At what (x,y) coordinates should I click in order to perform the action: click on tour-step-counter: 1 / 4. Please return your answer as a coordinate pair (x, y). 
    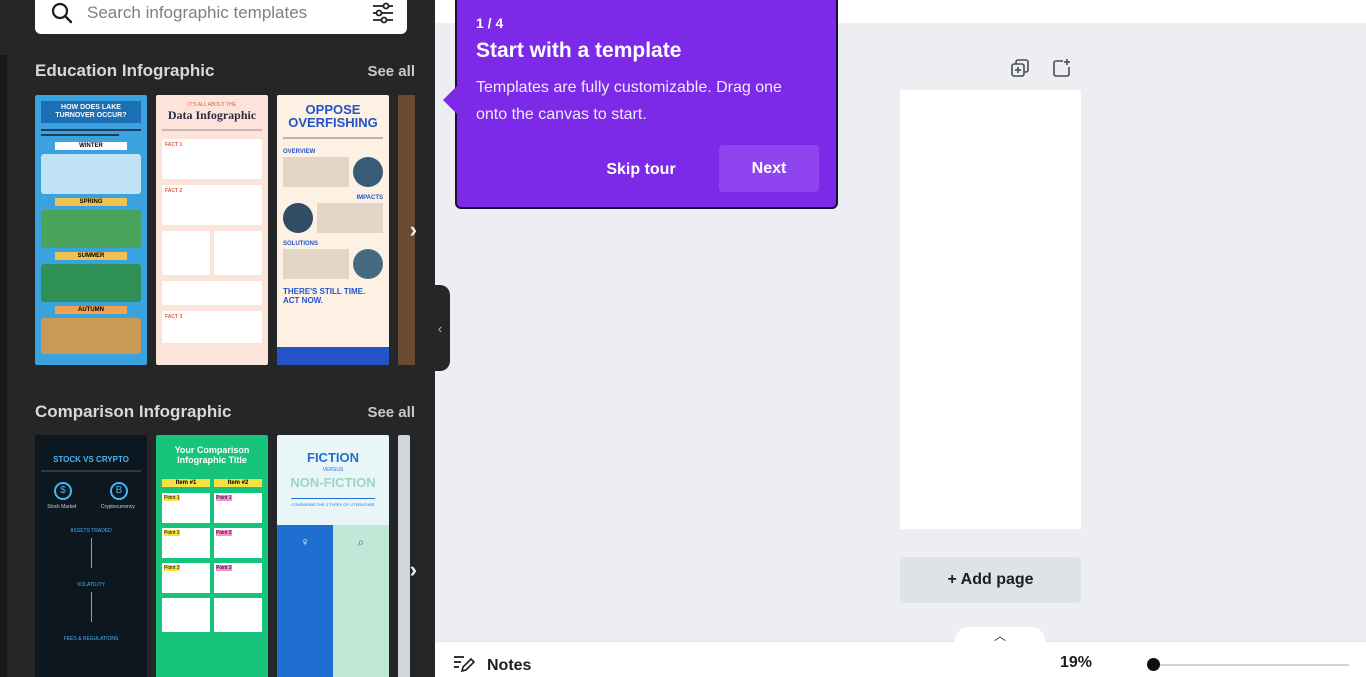
    Looking at the image, I should click on (490, 23).